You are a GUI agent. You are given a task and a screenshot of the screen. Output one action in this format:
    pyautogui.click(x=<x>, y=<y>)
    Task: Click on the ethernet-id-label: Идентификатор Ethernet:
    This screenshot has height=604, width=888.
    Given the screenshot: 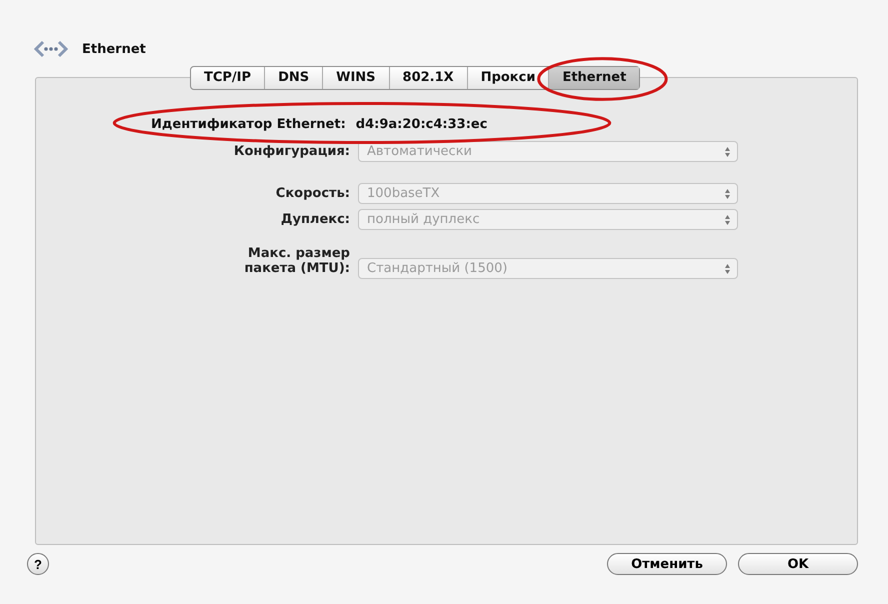 What is the action you would take?
    pyautogui.click(x=248, y=124)
    